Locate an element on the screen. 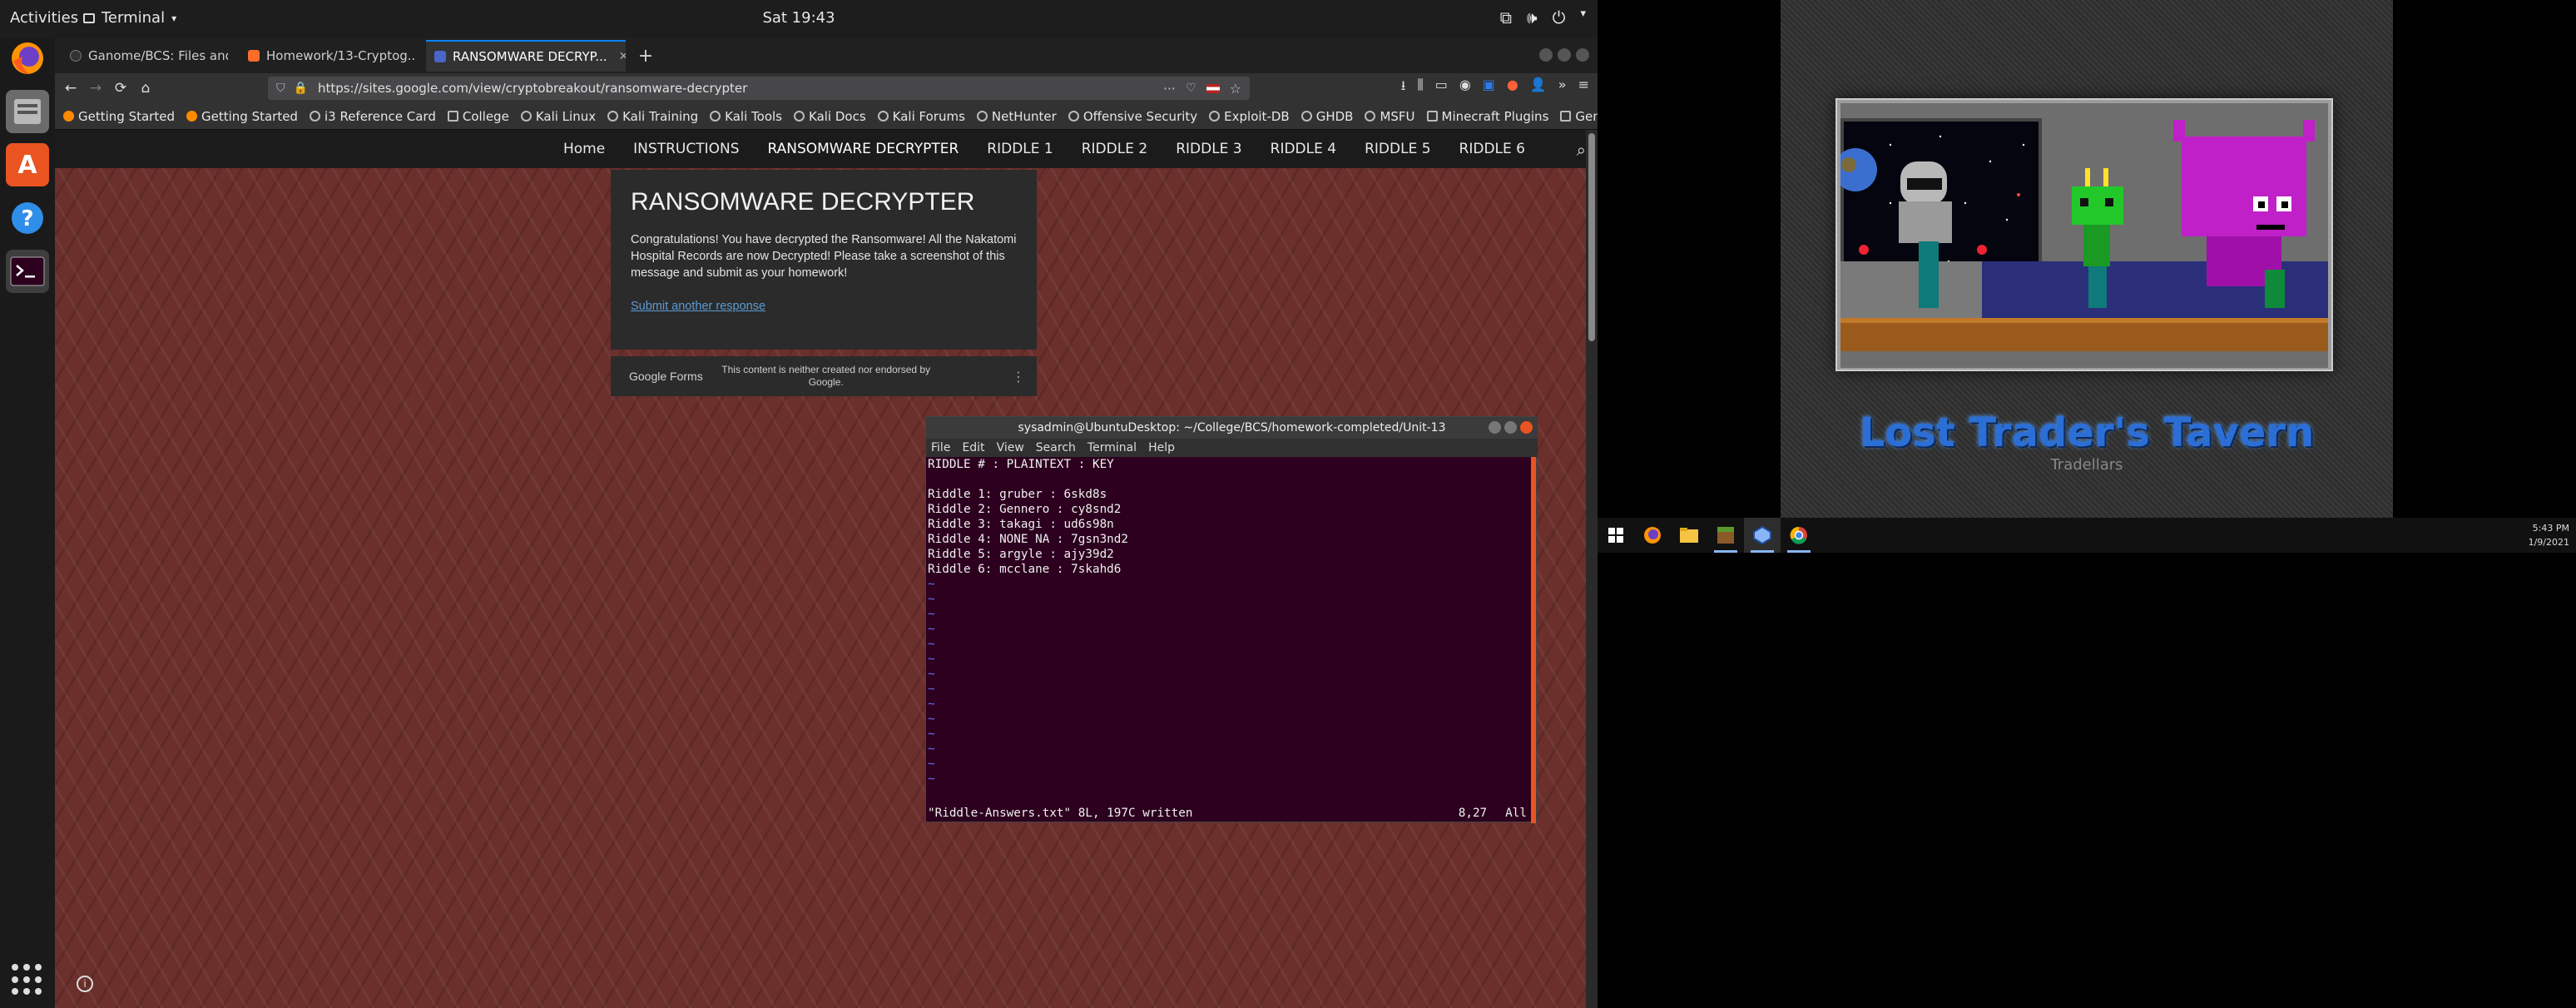 The width and height of the screenshot is (2576, 1008). submit-another-response-link: Submit another response is located at coordinates (824, 306).